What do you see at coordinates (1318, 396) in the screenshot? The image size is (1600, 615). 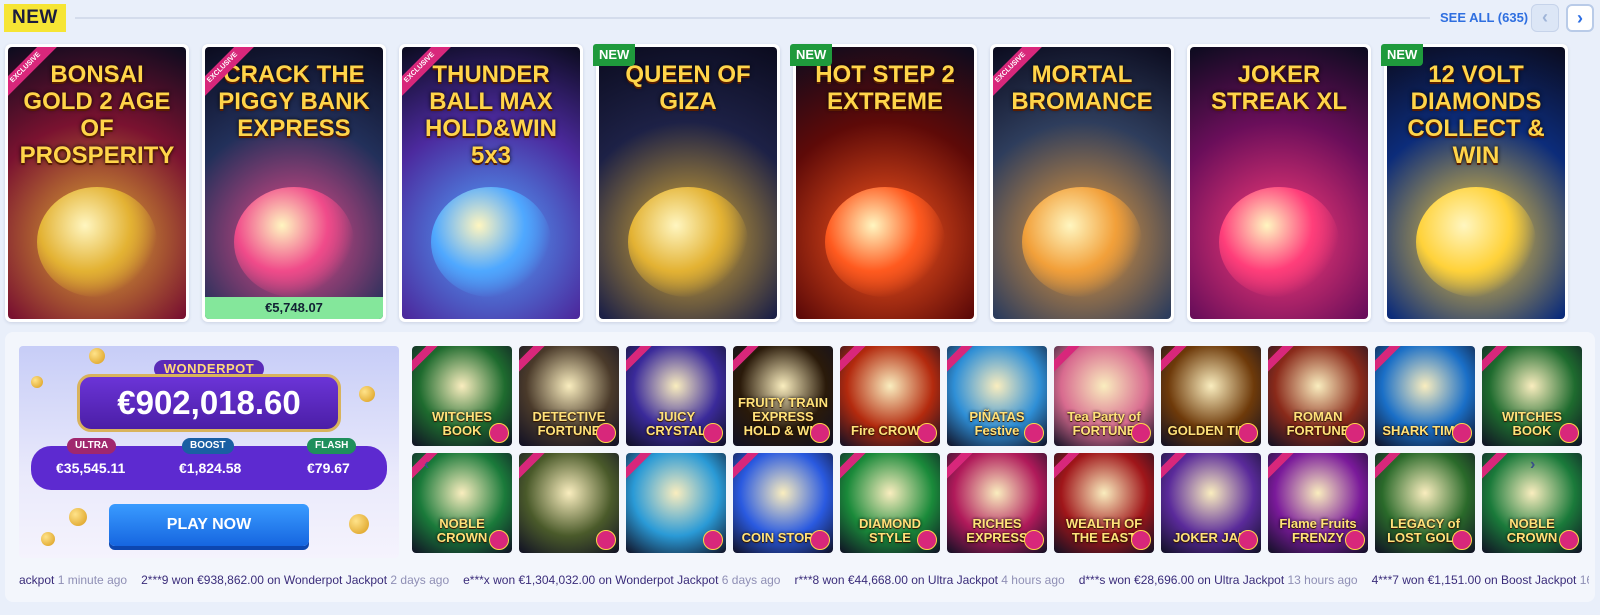 I see `game-tile: ROMAN FORTUNE` at bounding box center [1318, 396].